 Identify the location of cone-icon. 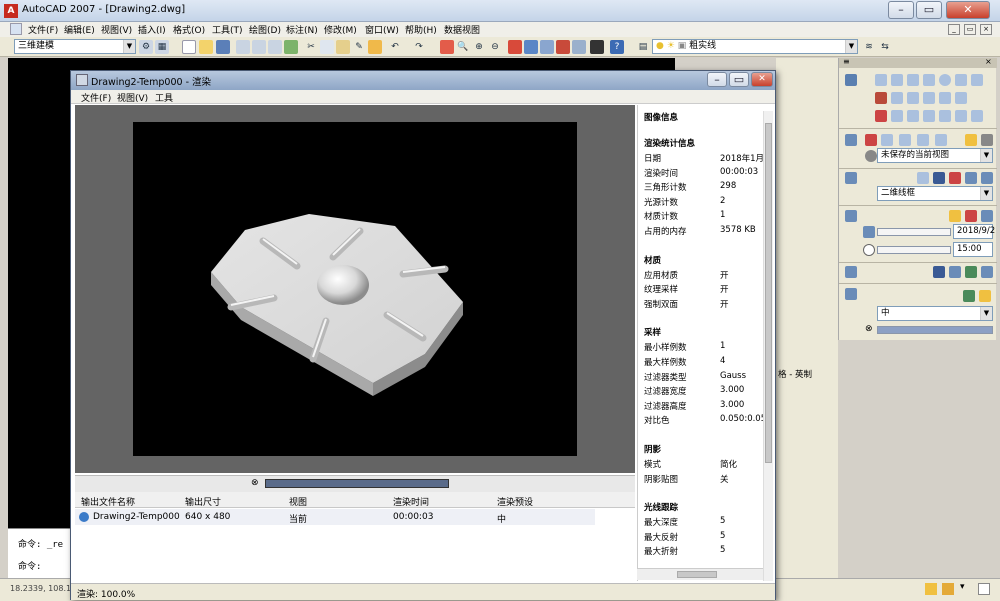
(929, 80).